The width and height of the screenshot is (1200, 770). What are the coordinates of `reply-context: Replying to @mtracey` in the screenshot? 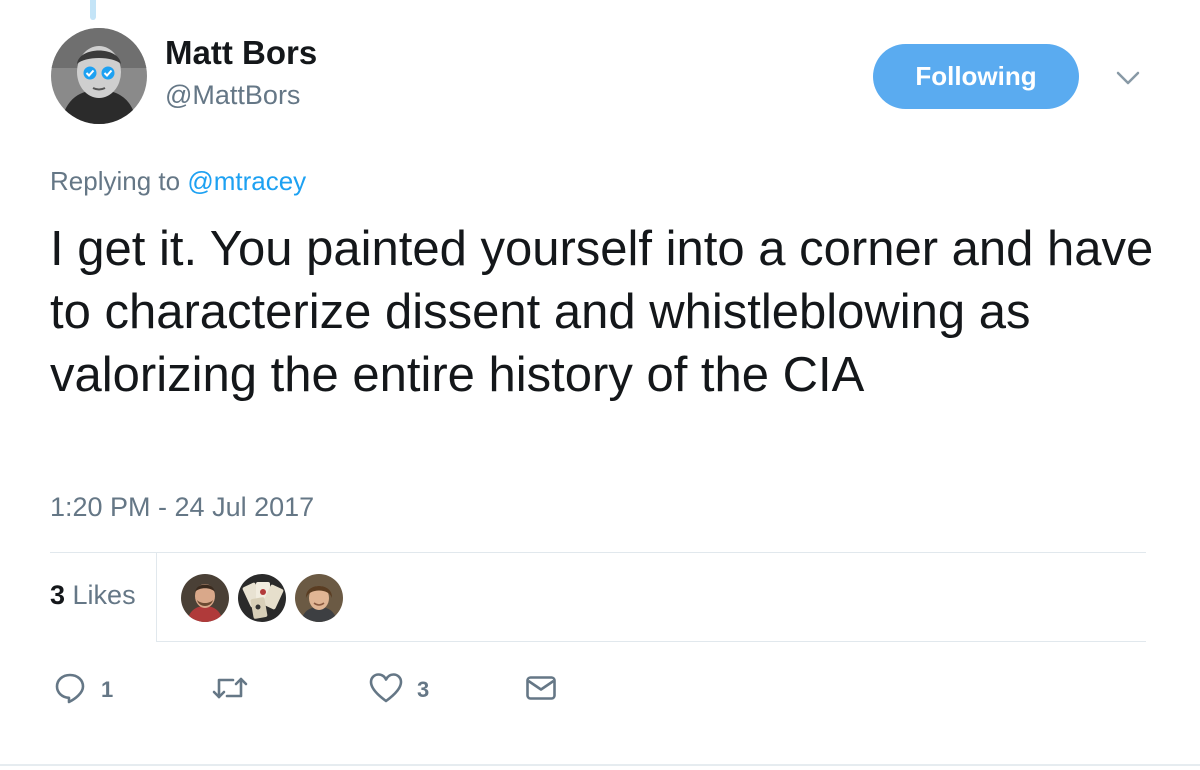 It's located at (178, 181).